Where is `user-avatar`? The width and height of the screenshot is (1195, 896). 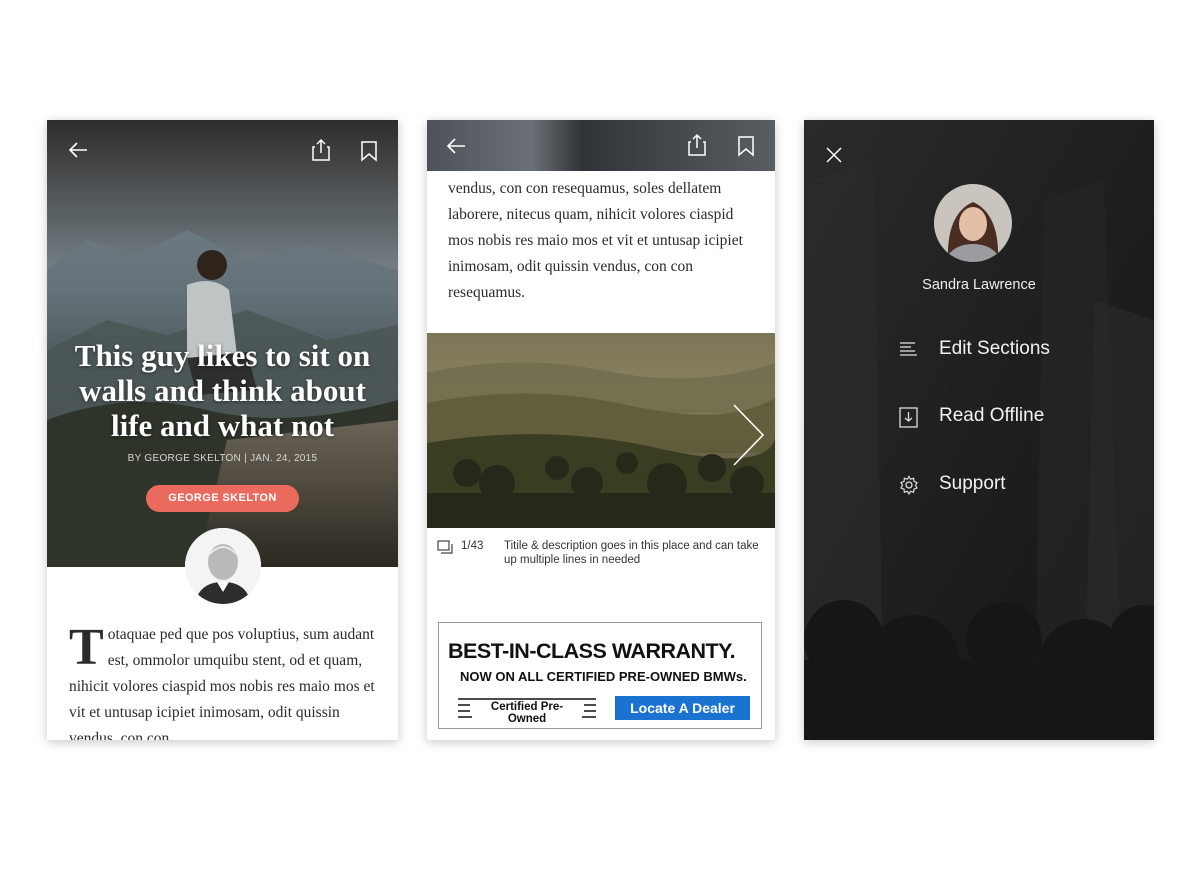 user-avatar is located at coordinates (973, 223).